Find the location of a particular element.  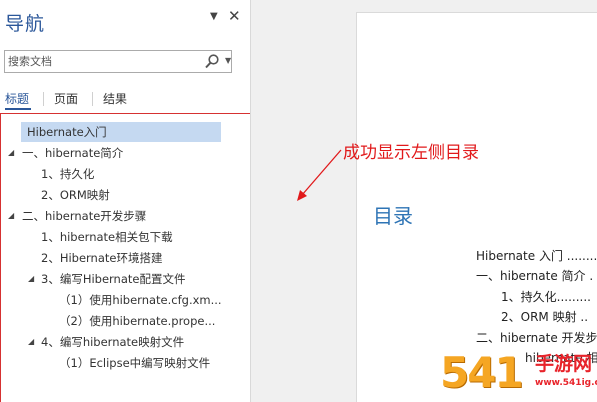

outline-item-selected: Hibernate入门 is located at coordinates (121, 132).